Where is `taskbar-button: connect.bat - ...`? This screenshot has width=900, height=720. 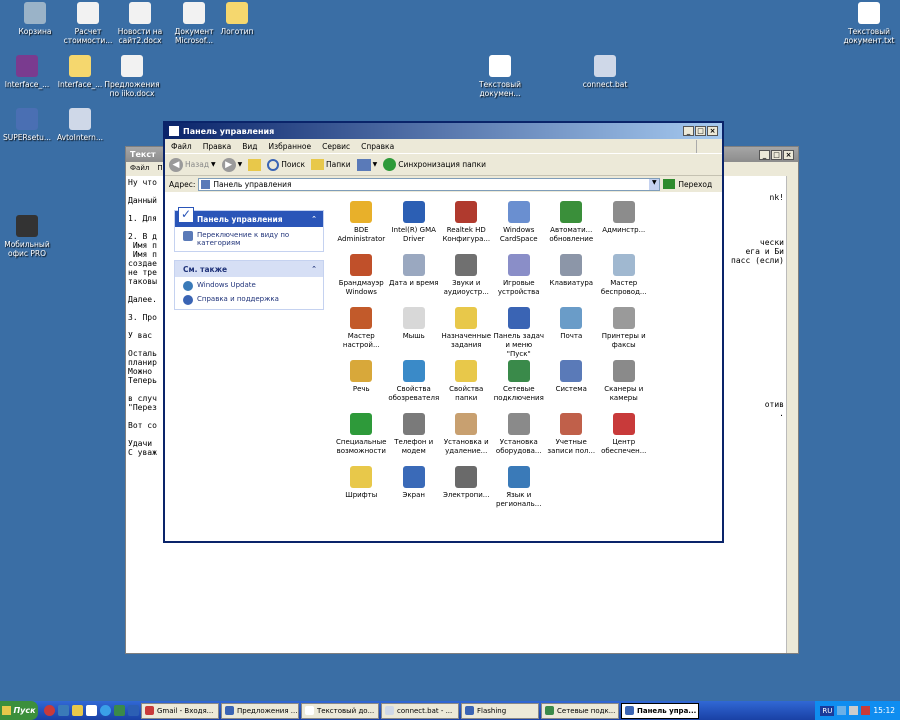
taskbar-button: connect.bat - ... is located at coordinates (420, 710).